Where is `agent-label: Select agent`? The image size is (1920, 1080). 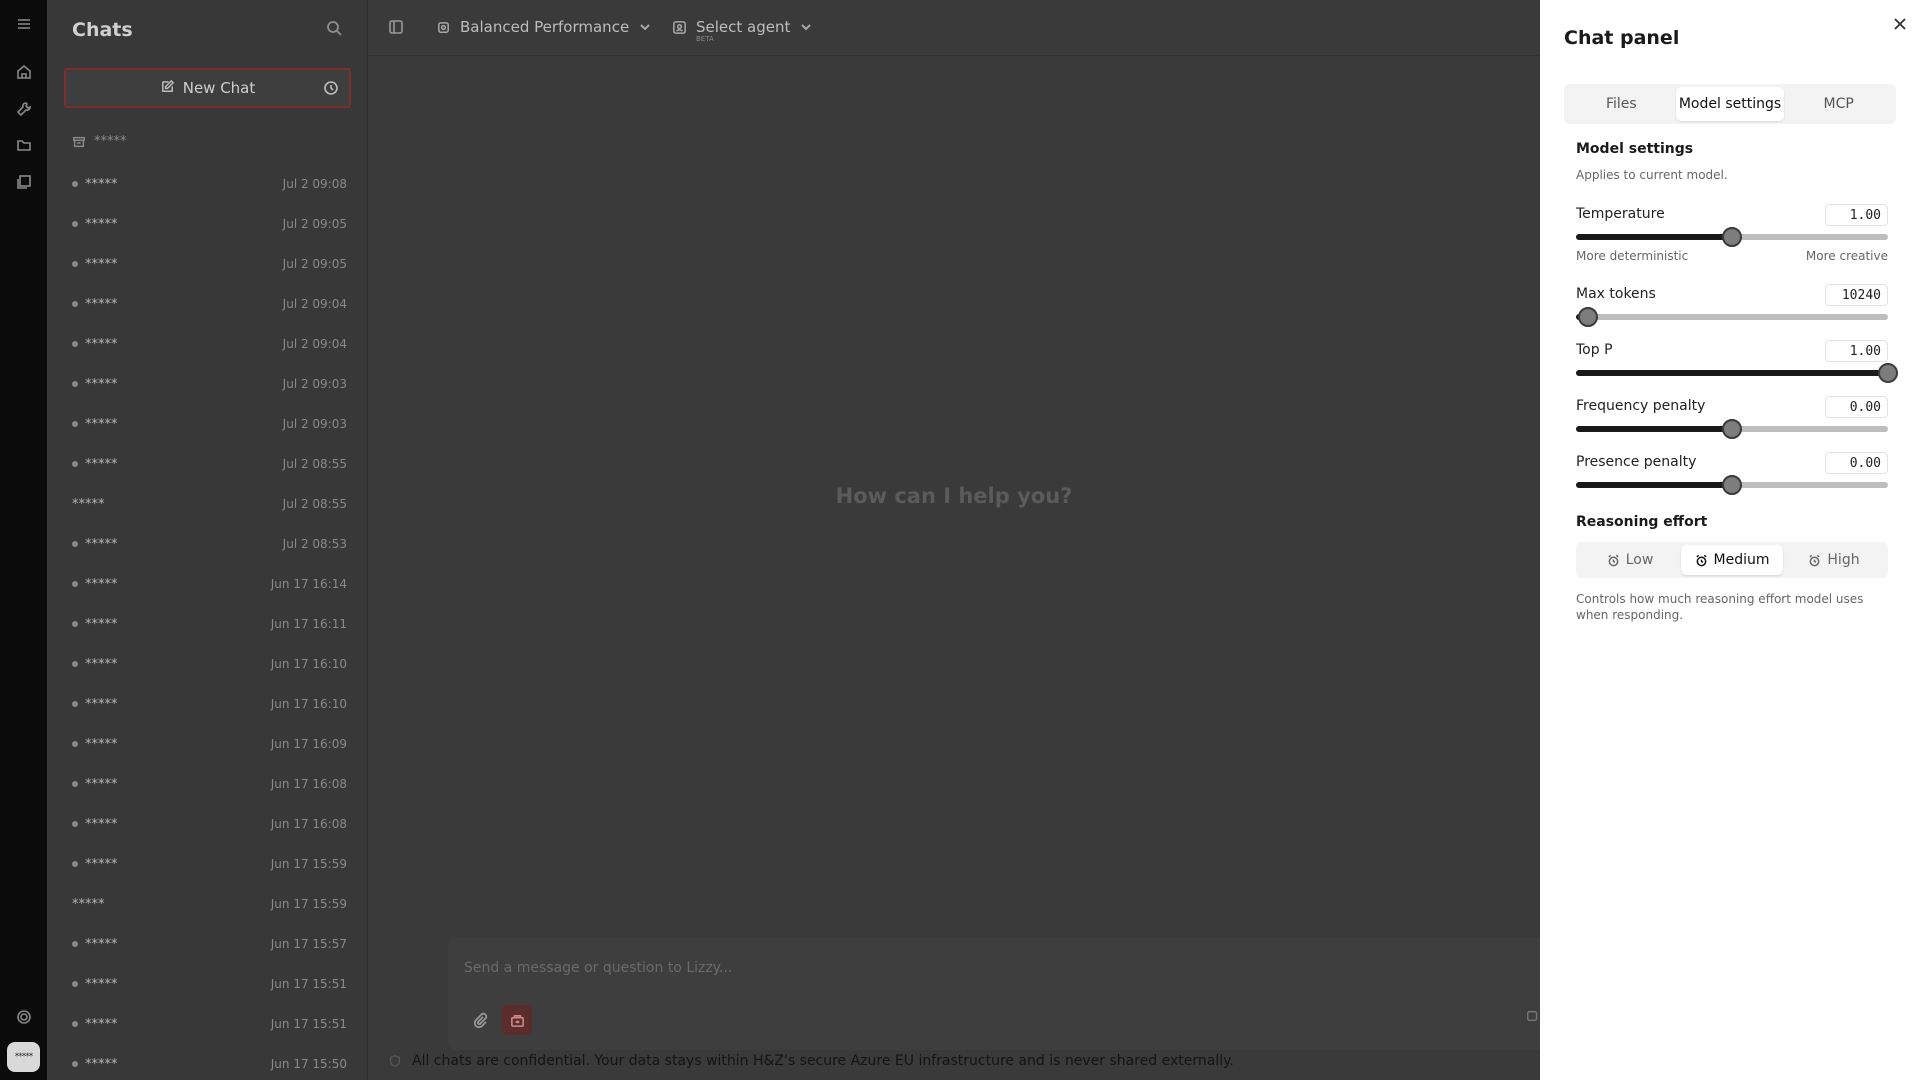
agent-label: Select agent is located at coordinates (743, 27).